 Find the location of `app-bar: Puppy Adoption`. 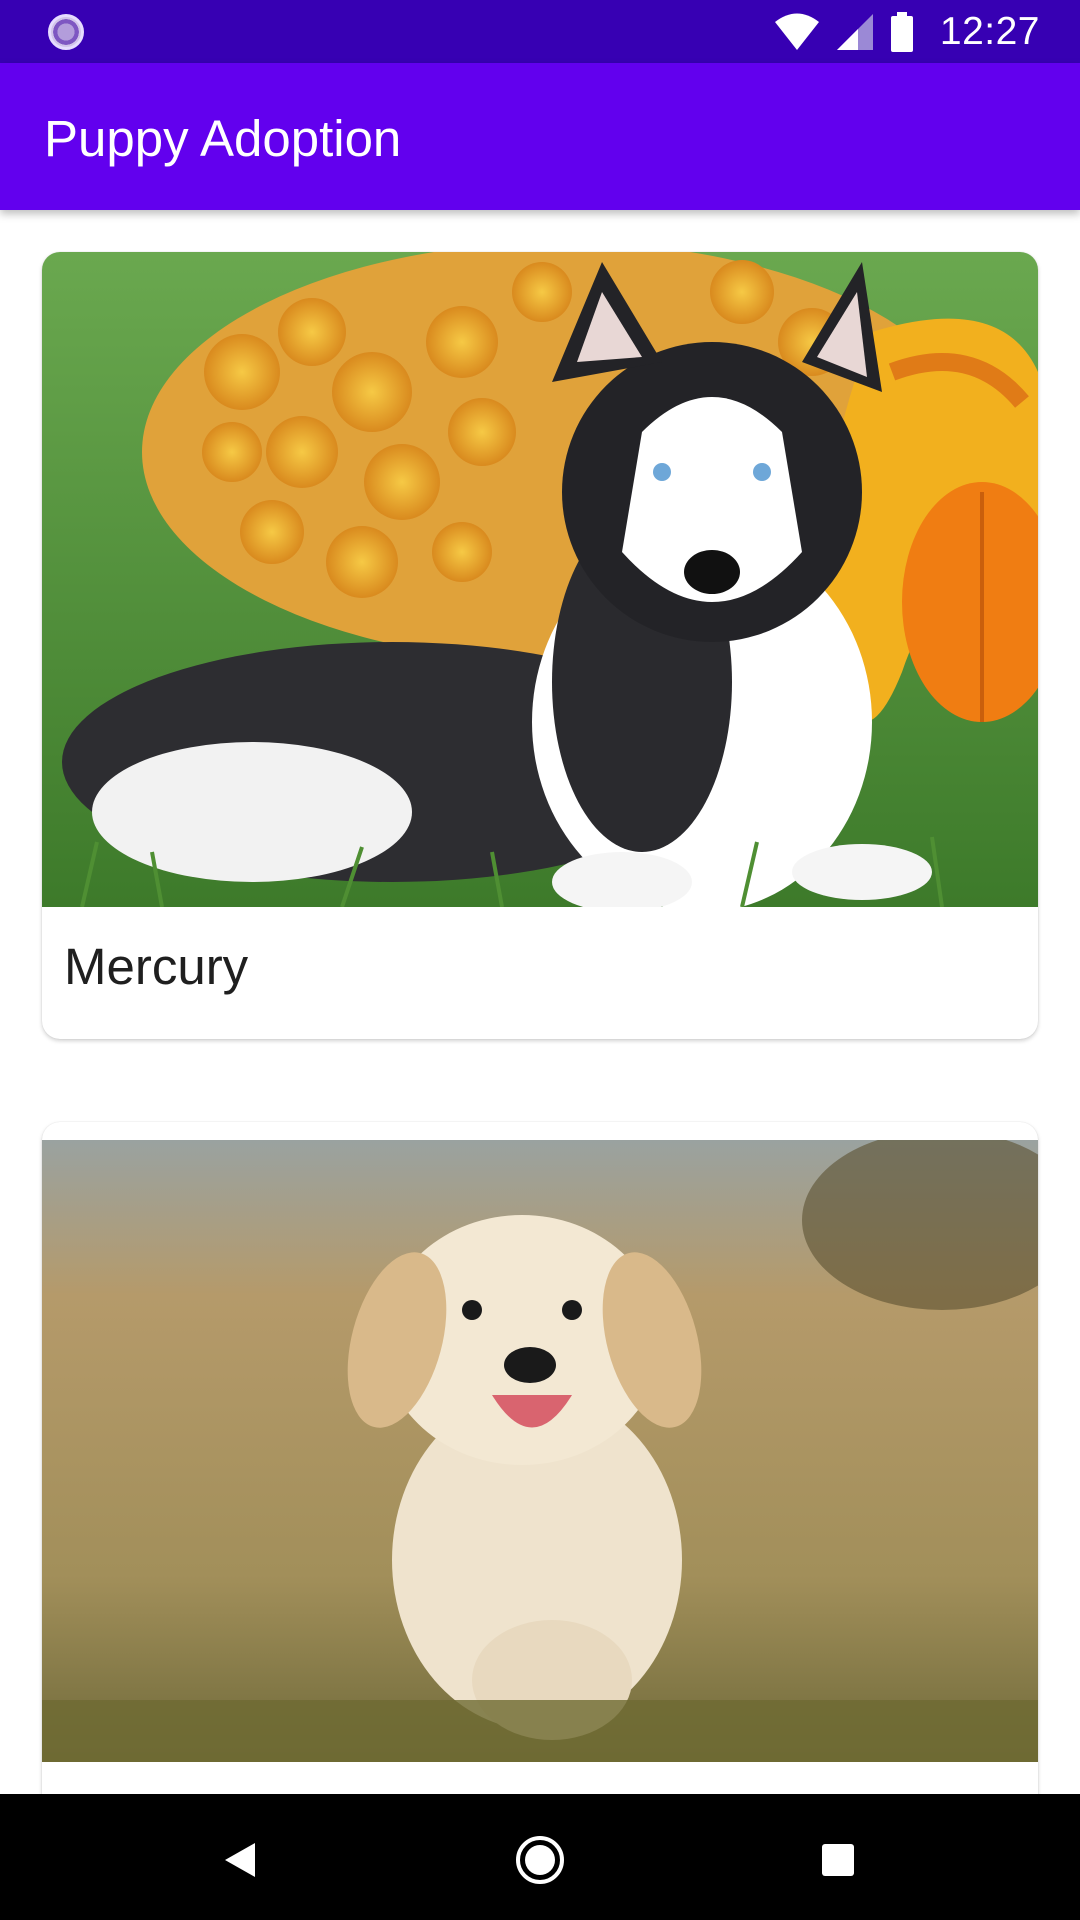

app-bar: Puppy Adoption is located at coordinates (540, 136).